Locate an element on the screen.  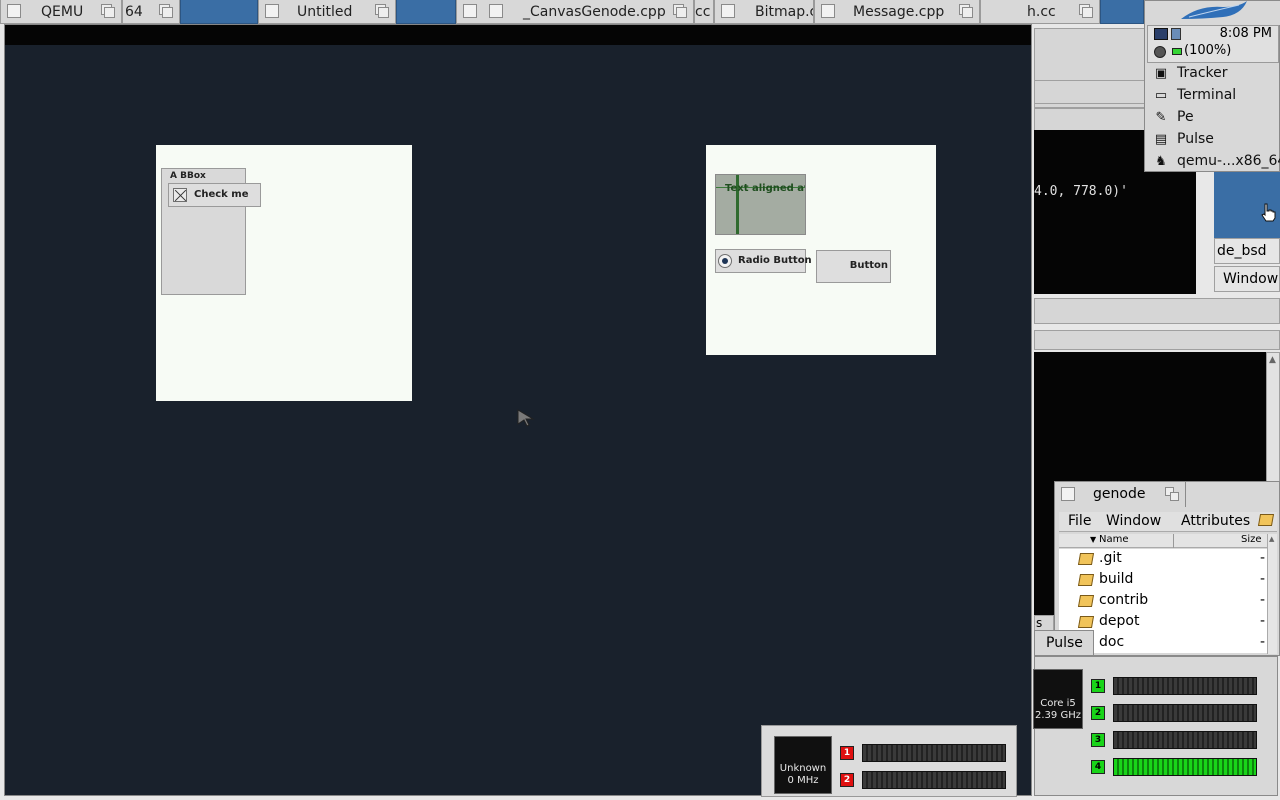
sort-arrow-icon: ▼ is located at coordinates (1093, 539).